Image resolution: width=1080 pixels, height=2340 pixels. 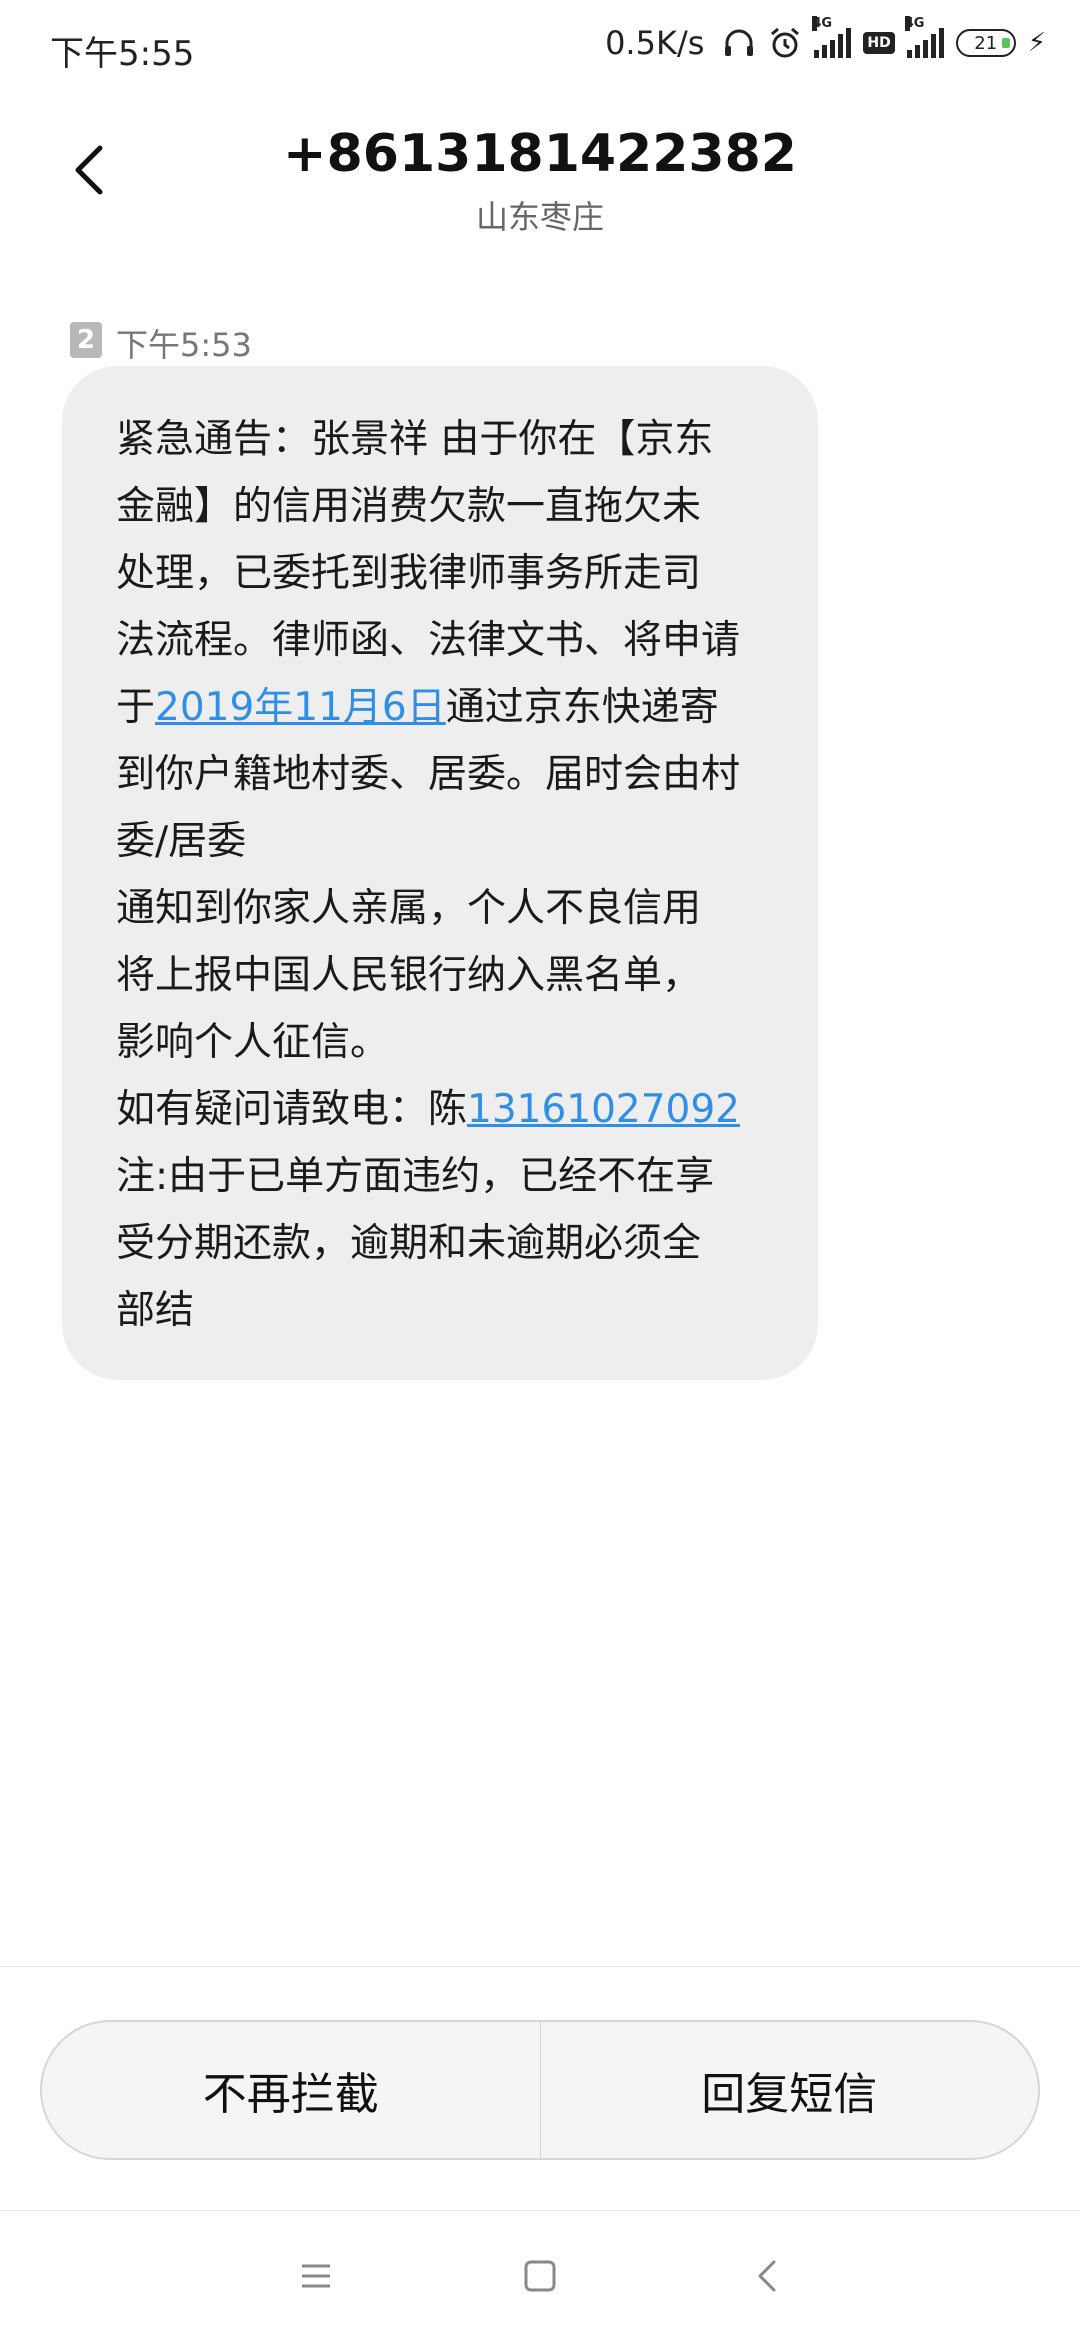 I want to click on contact-number: +8613181422382, so click(x=540, y=154).